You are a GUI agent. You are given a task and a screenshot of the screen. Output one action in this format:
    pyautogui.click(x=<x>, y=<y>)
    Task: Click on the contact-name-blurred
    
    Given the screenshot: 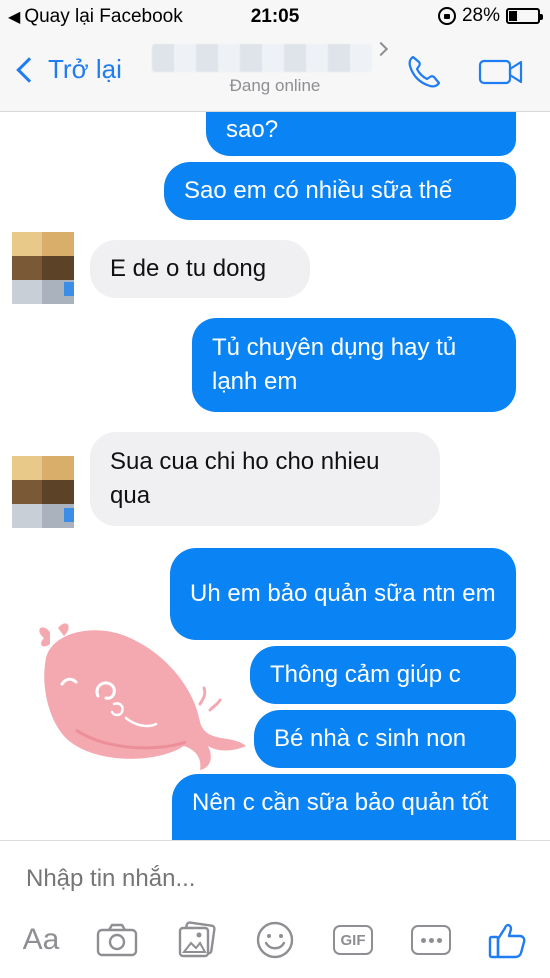 What is the action you would take?
    pyautogui.click(x=262, y=58)
    